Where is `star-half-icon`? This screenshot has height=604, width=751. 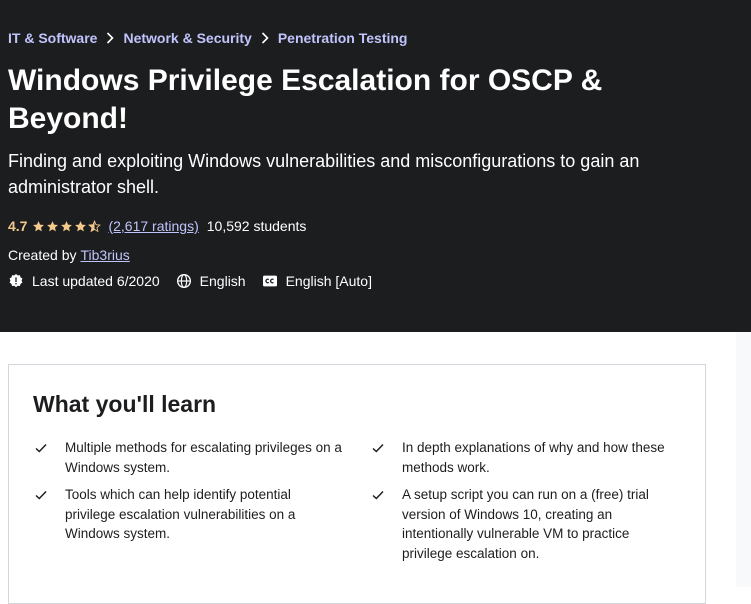
star-half-icon is located at coordinates (95, 225).